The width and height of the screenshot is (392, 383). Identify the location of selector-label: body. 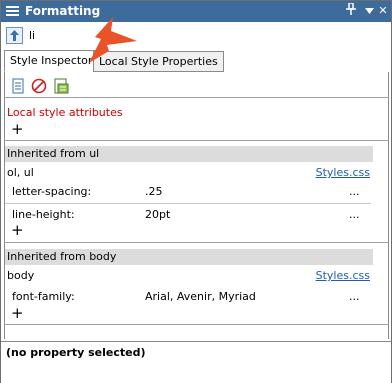
(21, 275).